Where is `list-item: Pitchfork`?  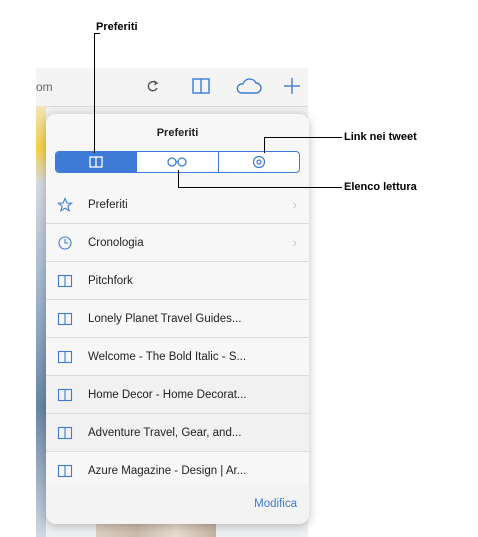
list-item: Pitchfork is located at coordinates (177, 281).